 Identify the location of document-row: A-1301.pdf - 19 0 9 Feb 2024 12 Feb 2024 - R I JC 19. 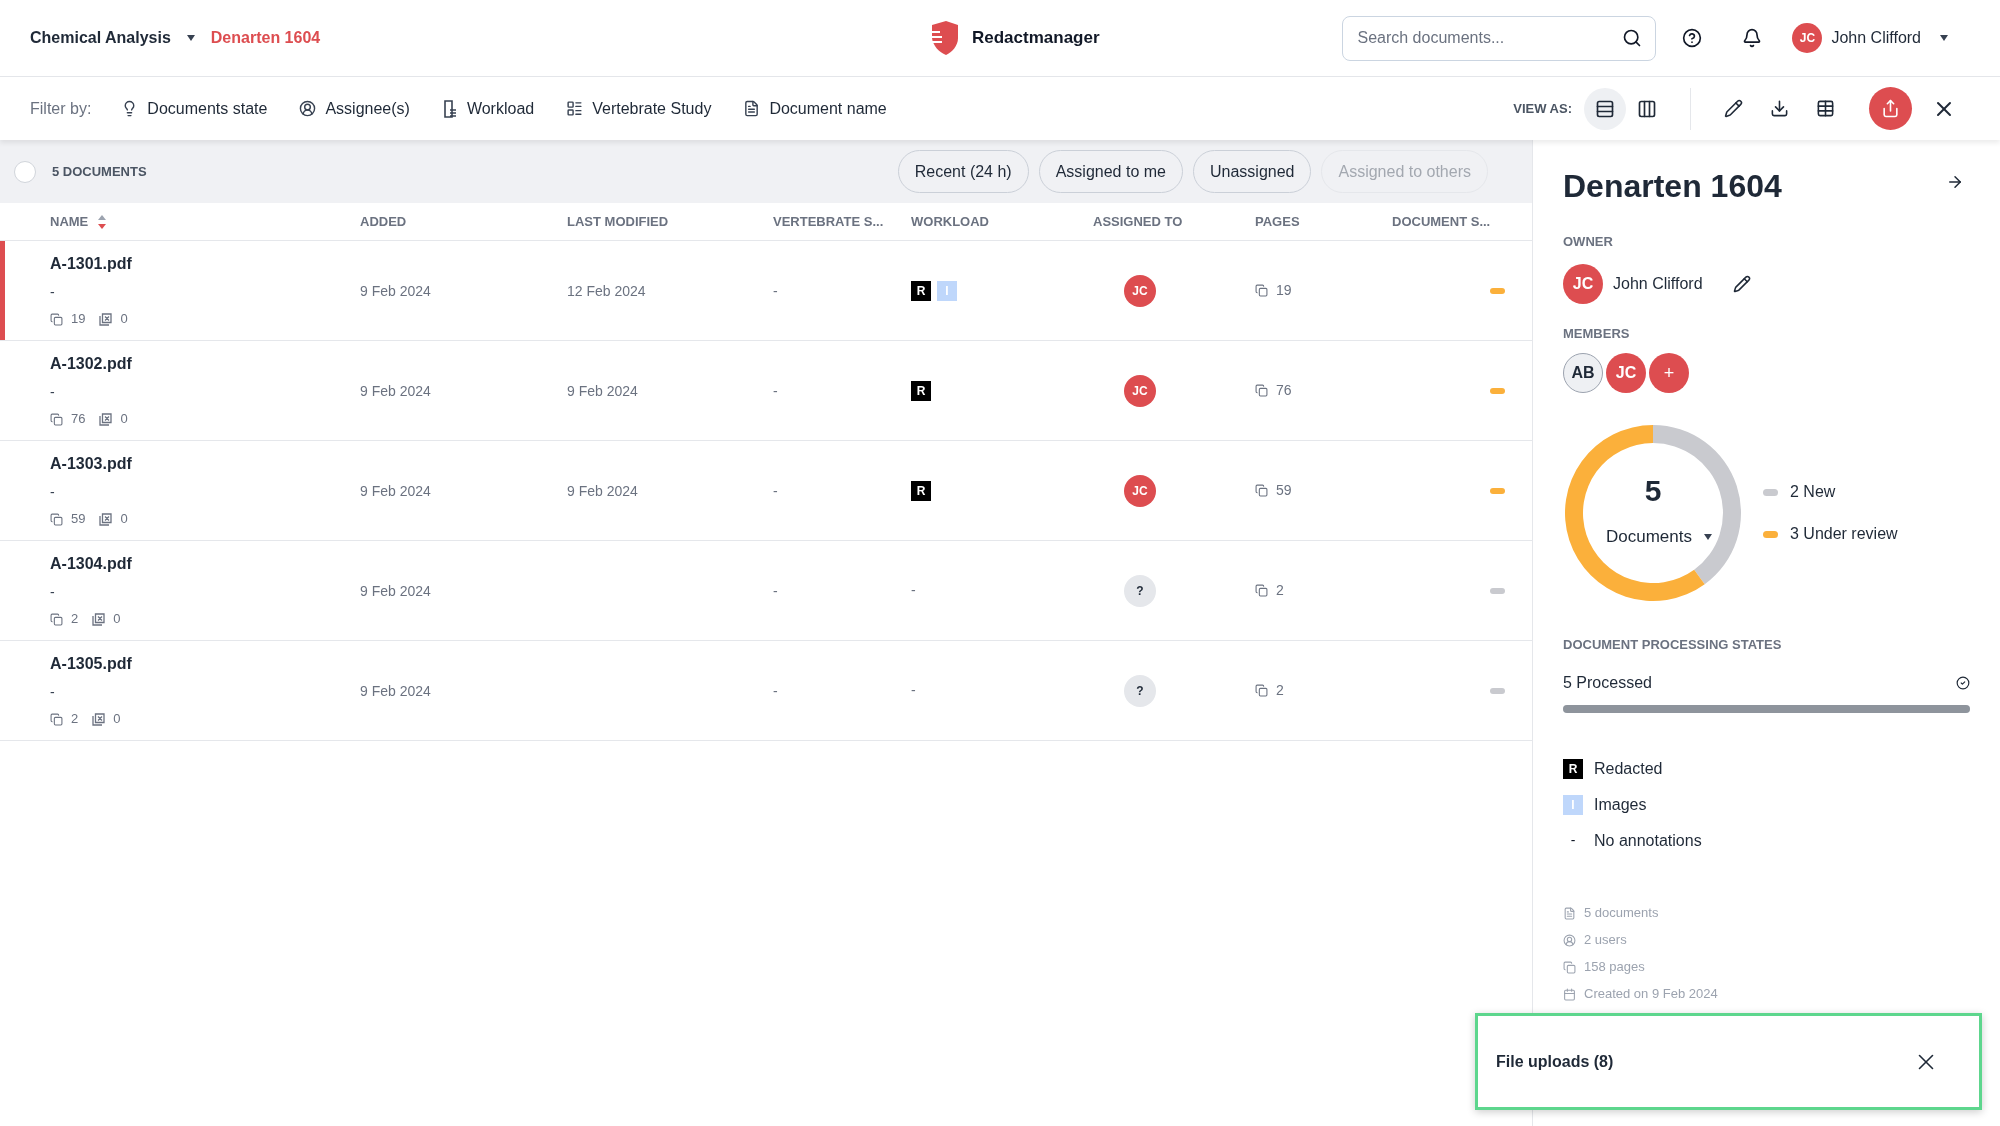
(766, 291).